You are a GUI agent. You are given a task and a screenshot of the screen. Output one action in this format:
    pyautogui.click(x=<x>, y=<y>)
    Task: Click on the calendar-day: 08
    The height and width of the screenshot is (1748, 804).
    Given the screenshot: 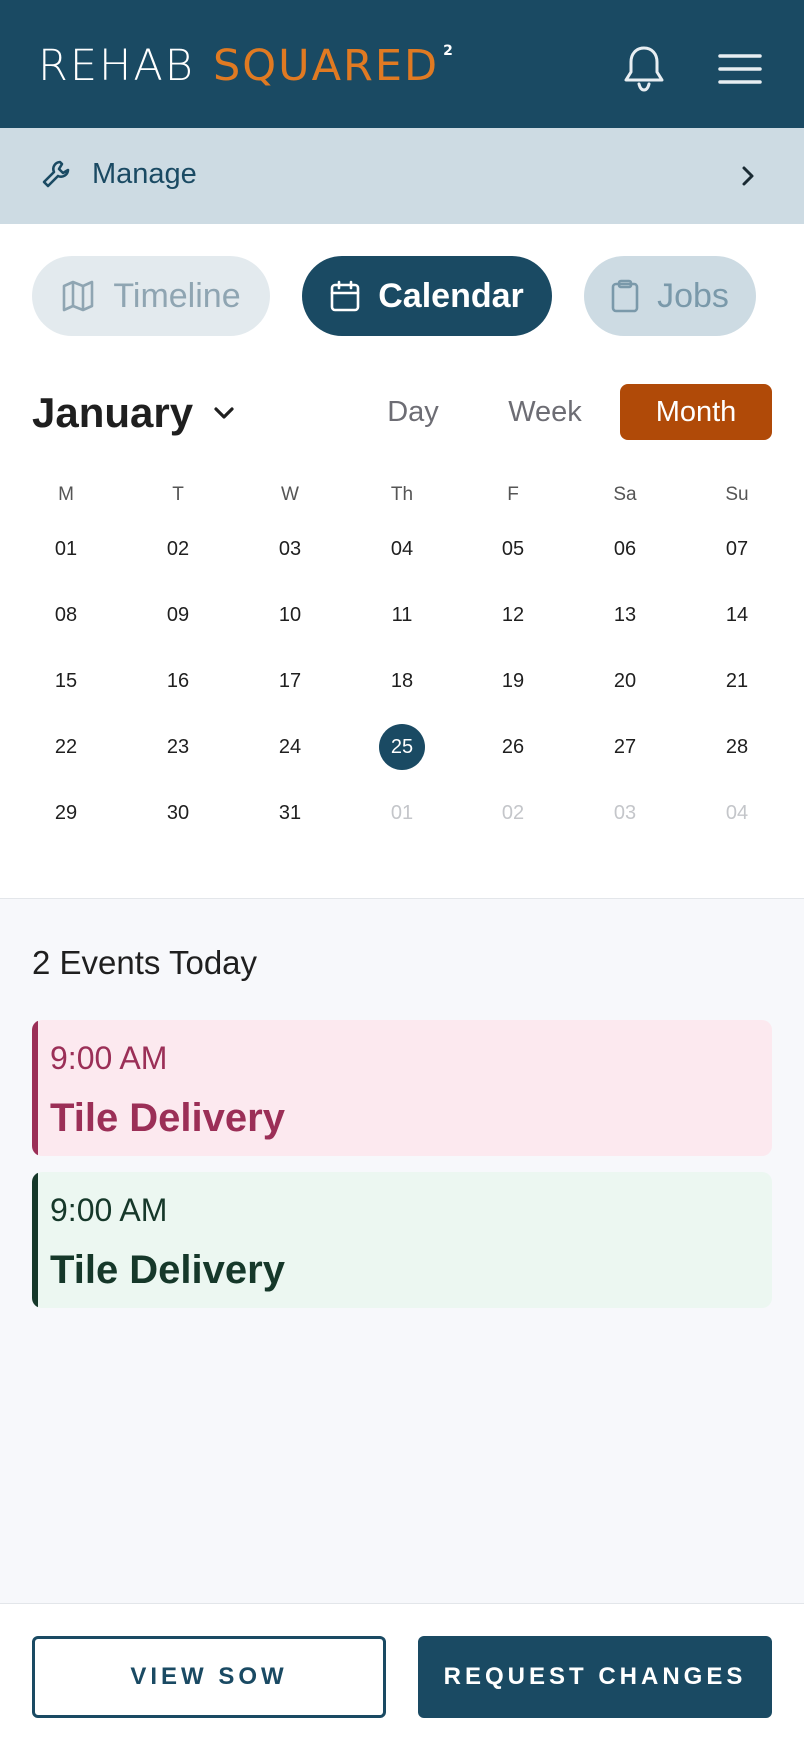 What is the action you would take?
    pyautogui.click(x=66, y=615)
    